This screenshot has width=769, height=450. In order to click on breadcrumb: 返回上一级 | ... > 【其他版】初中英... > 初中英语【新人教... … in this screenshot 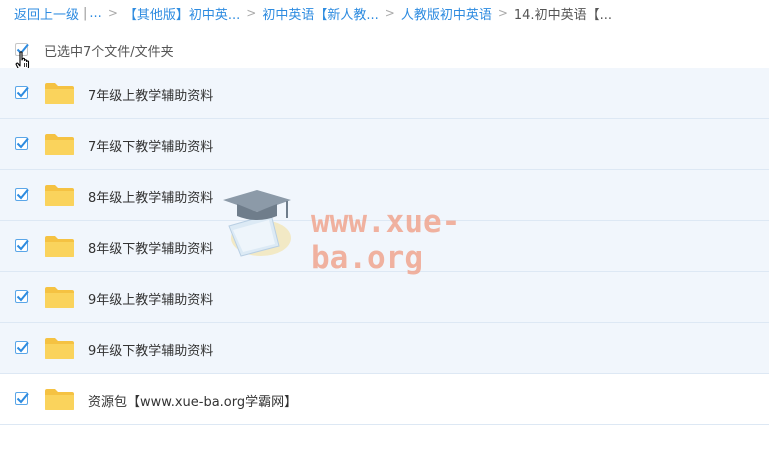, I will do `click(313, 13)`.